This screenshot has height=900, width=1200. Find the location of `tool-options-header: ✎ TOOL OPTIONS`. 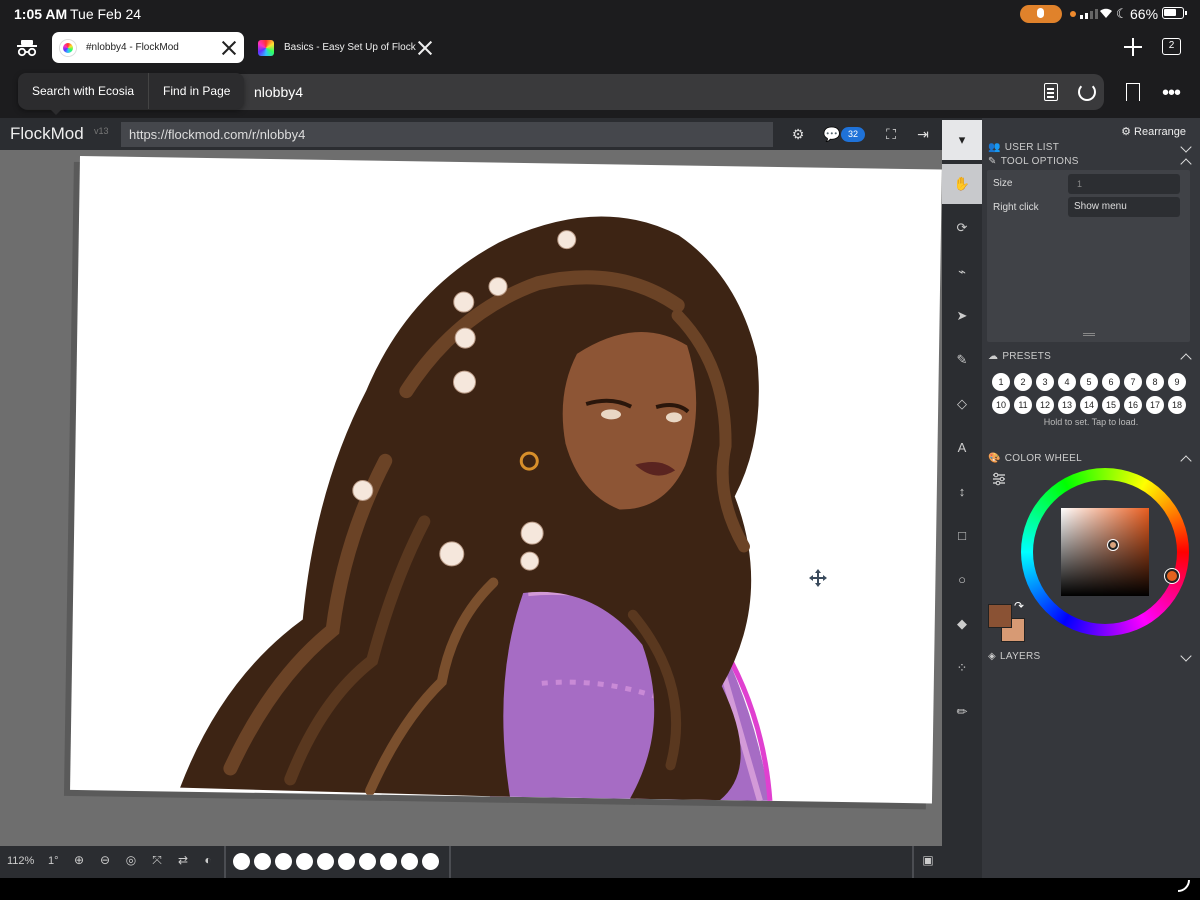

tool-options-header: ✎ TOOL OPTIONS is located at coordinates (1033, 161).